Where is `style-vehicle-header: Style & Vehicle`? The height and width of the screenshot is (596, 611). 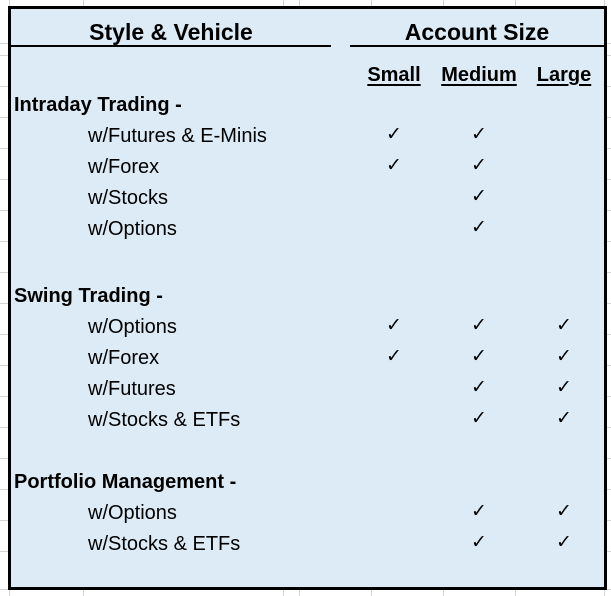 style-vehicle-header: Style & Vehicle is located at coordinates (171, 32).